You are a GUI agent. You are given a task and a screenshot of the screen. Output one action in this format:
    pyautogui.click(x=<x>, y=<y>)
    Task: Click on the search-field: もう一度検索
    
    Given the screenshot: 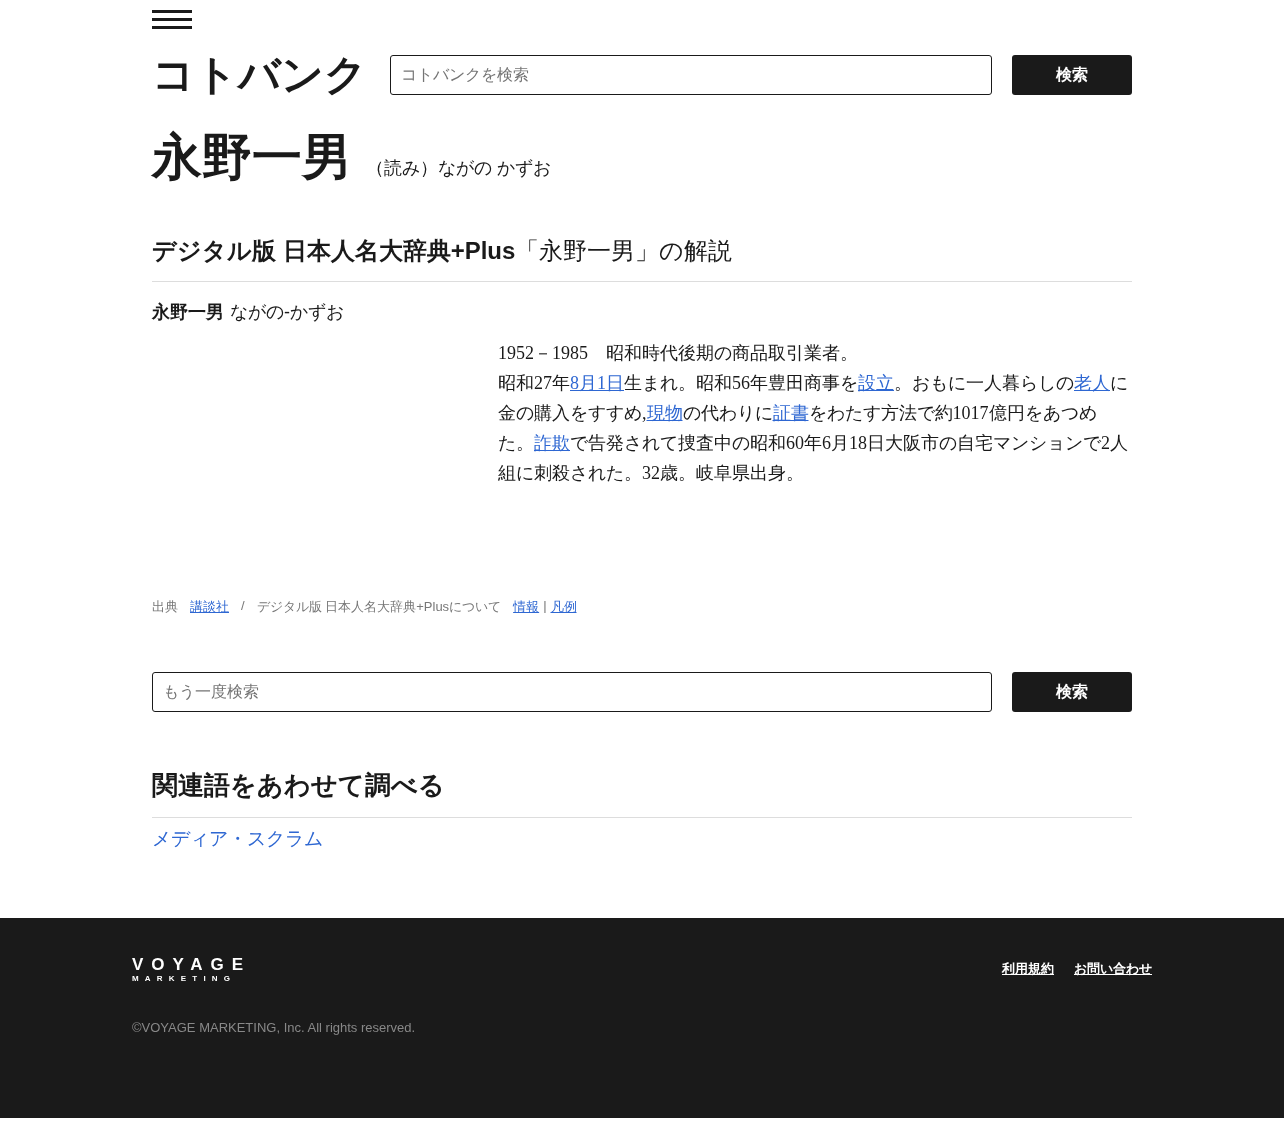 What is the action you would take?
    pyautogui.click(x=572, y=692)
    